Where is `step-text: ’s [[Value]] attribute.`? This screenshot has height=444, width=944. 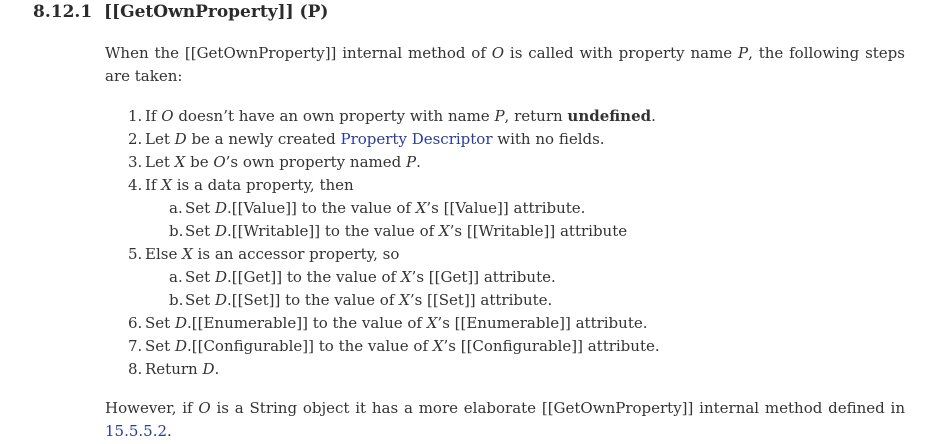
step-text: ’s [[Value]] attribute. is located at coordinates (506, 208).